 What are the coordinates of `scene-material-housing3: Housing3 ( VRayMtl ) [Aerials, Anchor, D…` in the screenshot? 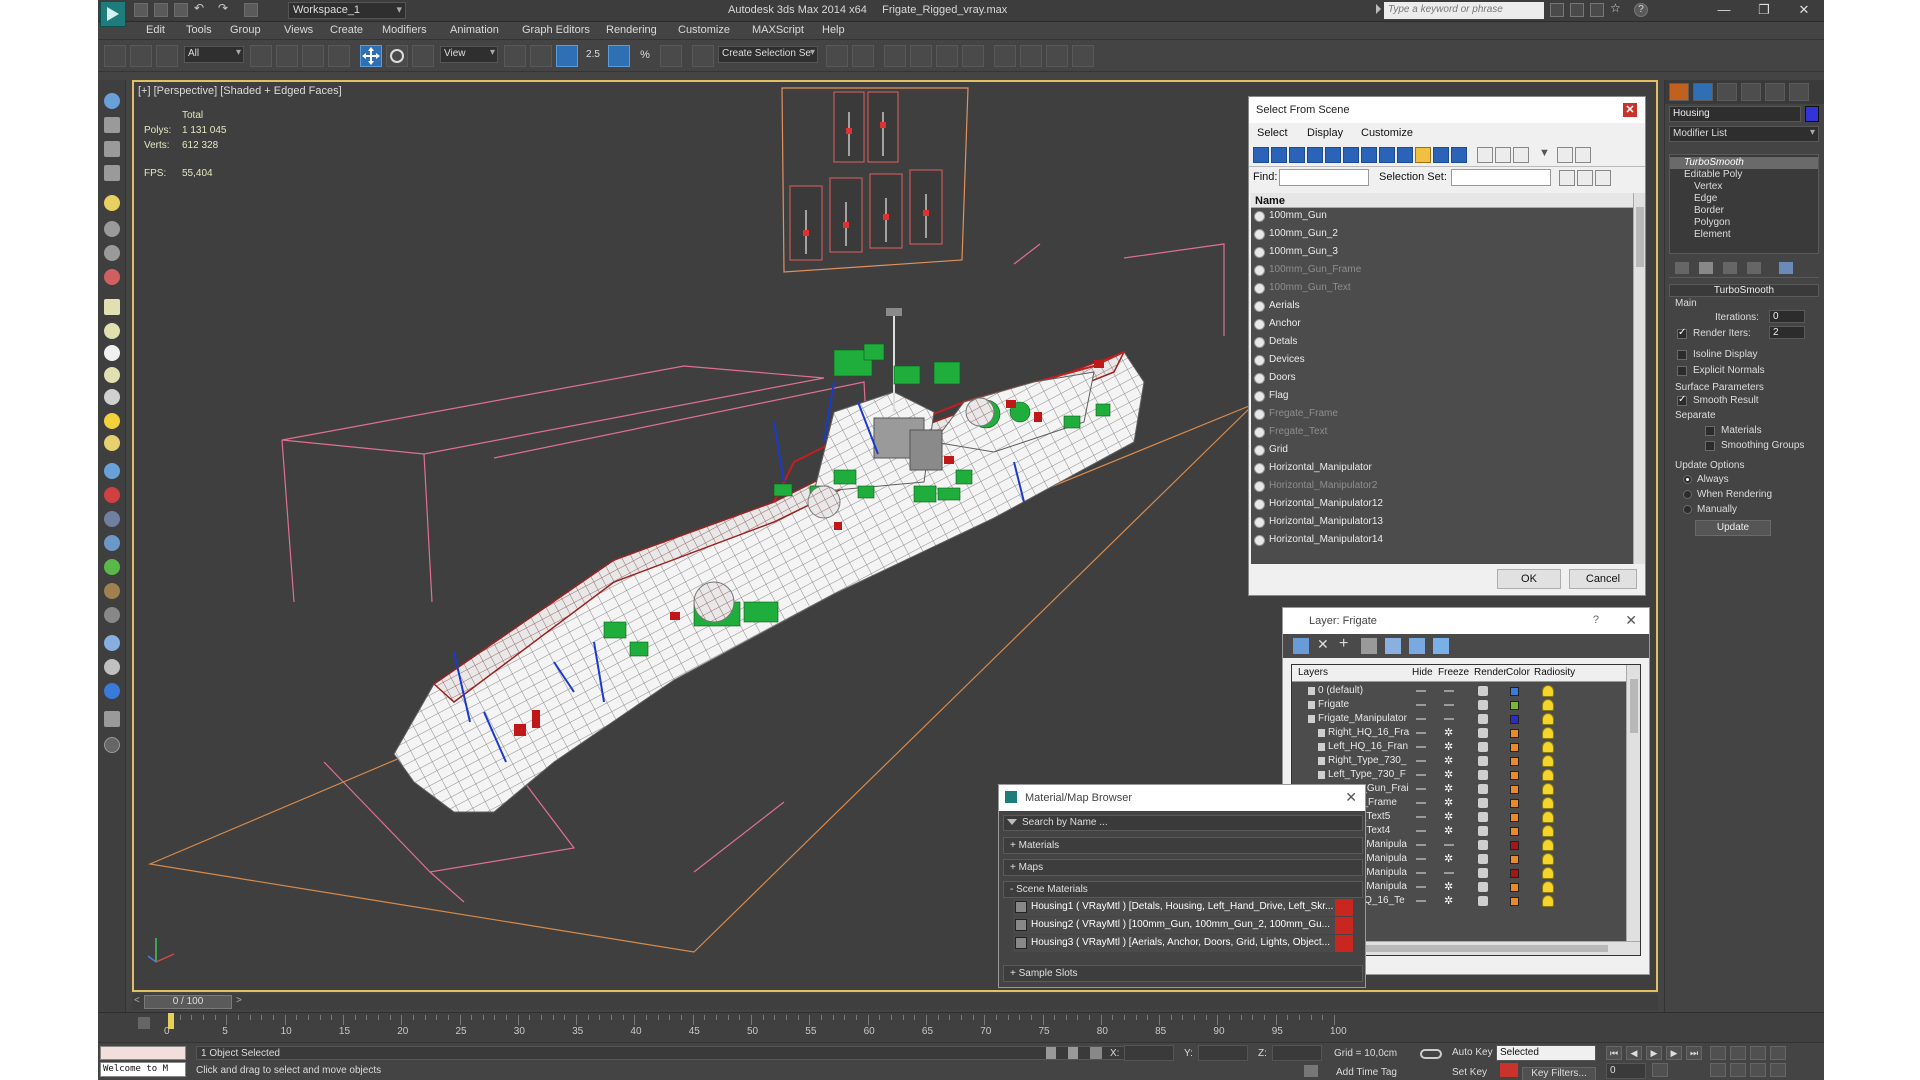 It's located at (1183, 943).